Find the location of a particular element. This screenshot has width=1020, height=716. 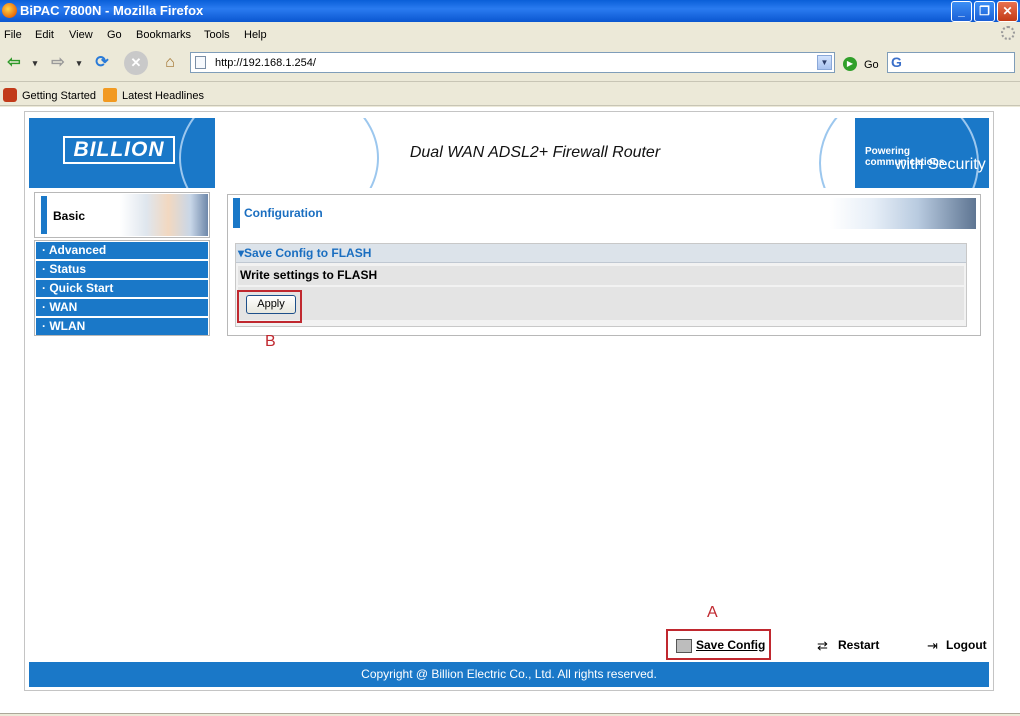

menu-file: File is located at coordinates (13, 35).